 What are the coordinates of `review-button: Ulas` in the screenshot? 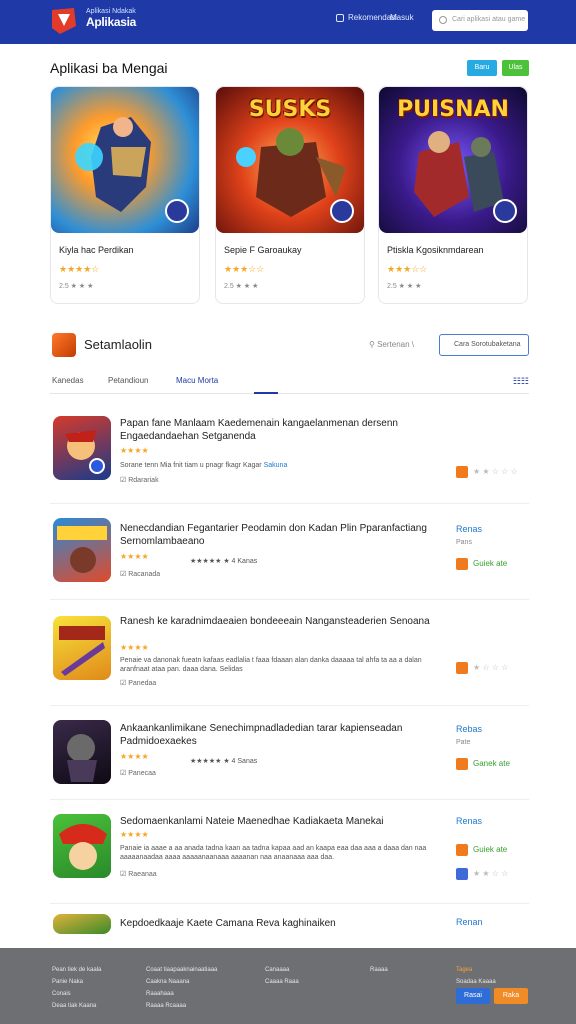 It's located at (515, 68).